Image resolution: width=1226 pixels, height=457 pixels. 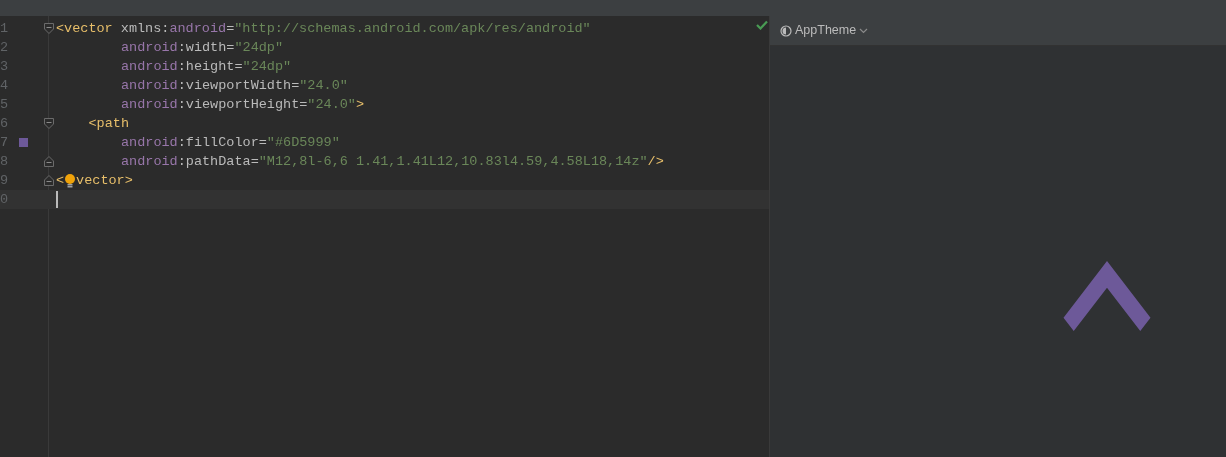 What do you see at coordinates (108, 124) in the screenshot?
I see `code-token: <path` at bounding box center [108, 124].